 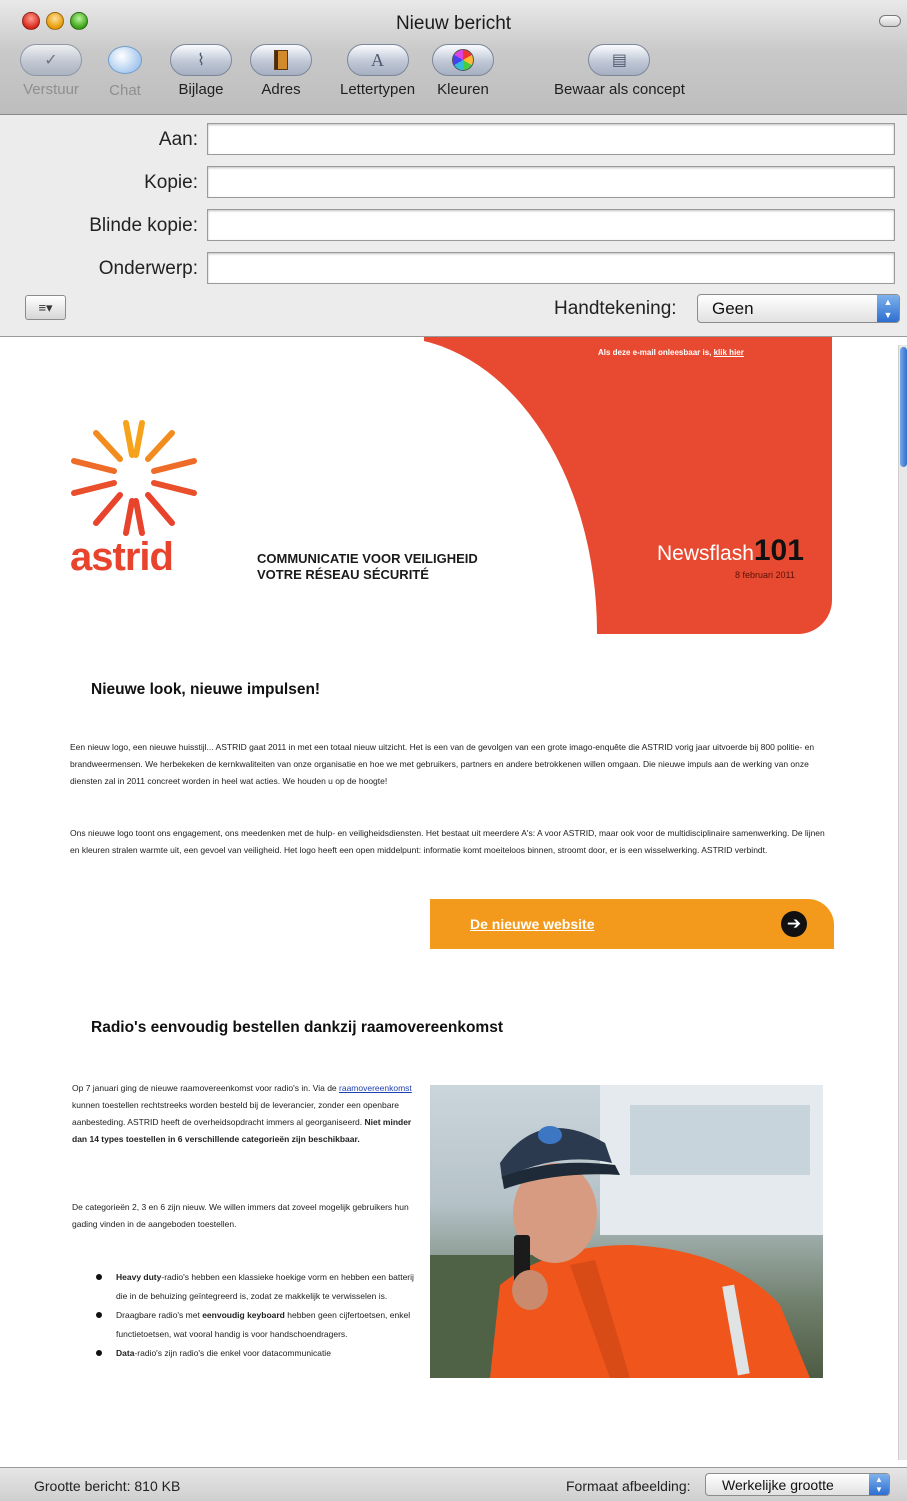 I want to click on image-format-value: Werkelijke grootte, so click(x=778, y=1485).